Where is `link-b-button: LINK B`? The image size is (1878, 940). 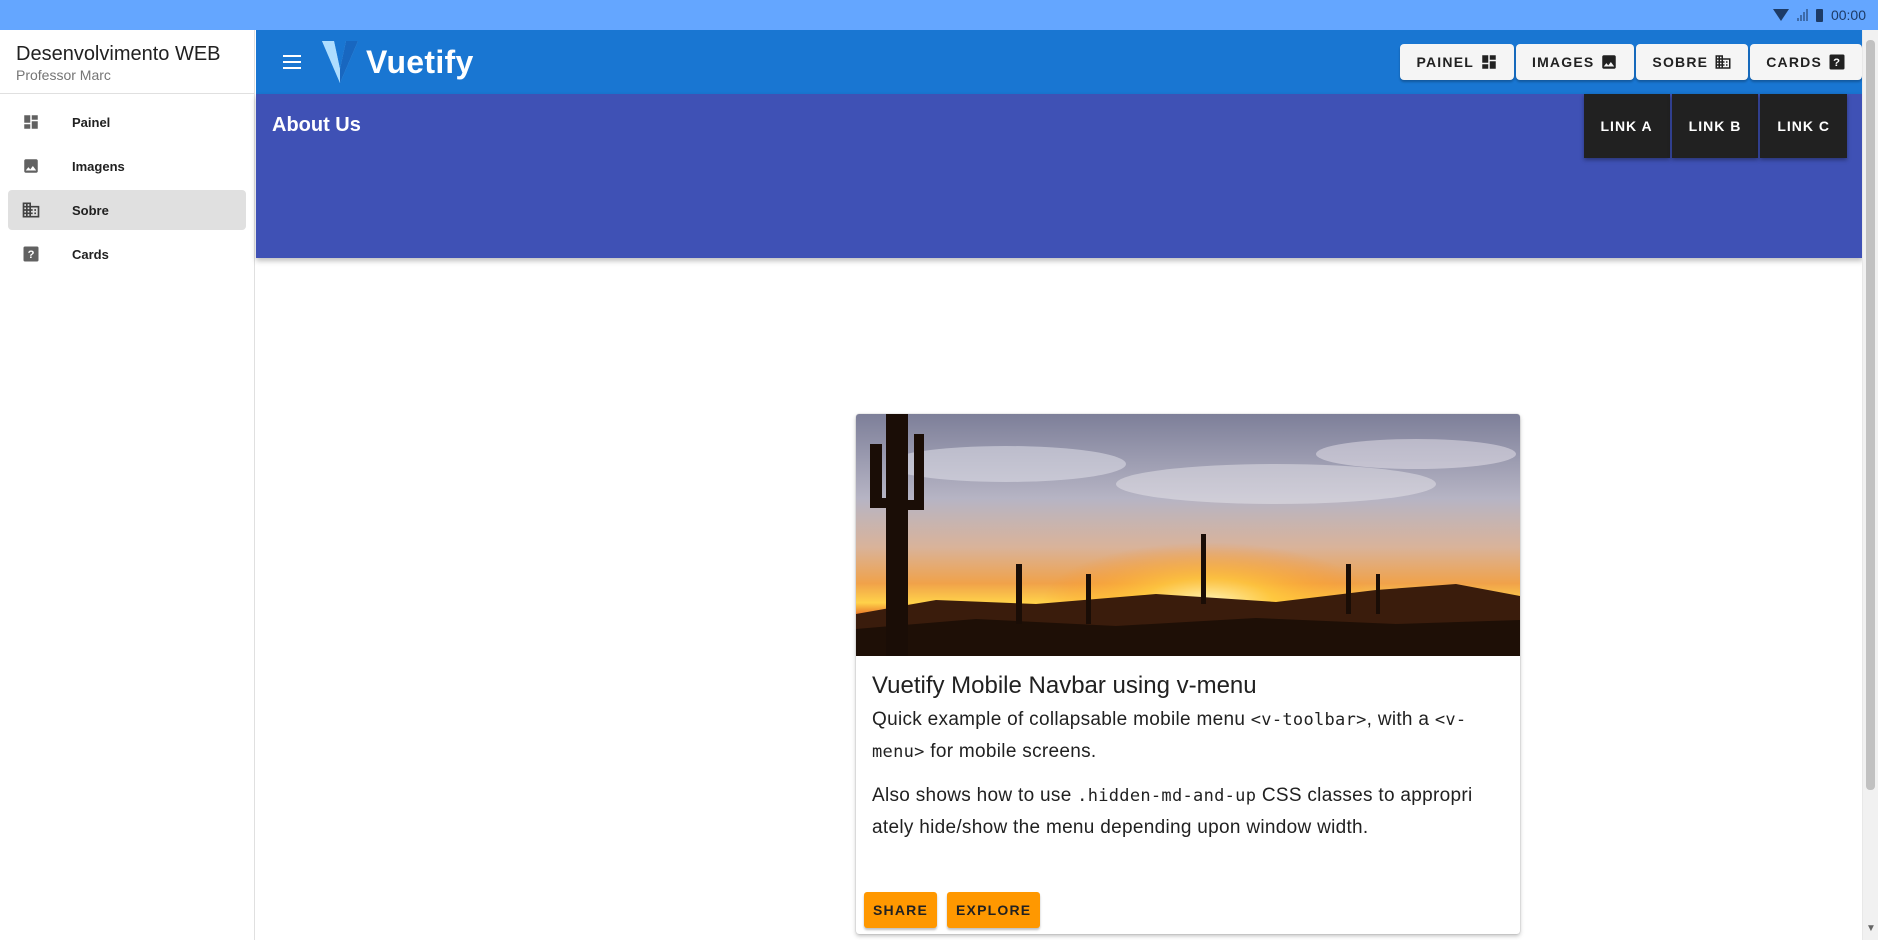
link-b-button: LINK B is located at coordinates (1715, 126).